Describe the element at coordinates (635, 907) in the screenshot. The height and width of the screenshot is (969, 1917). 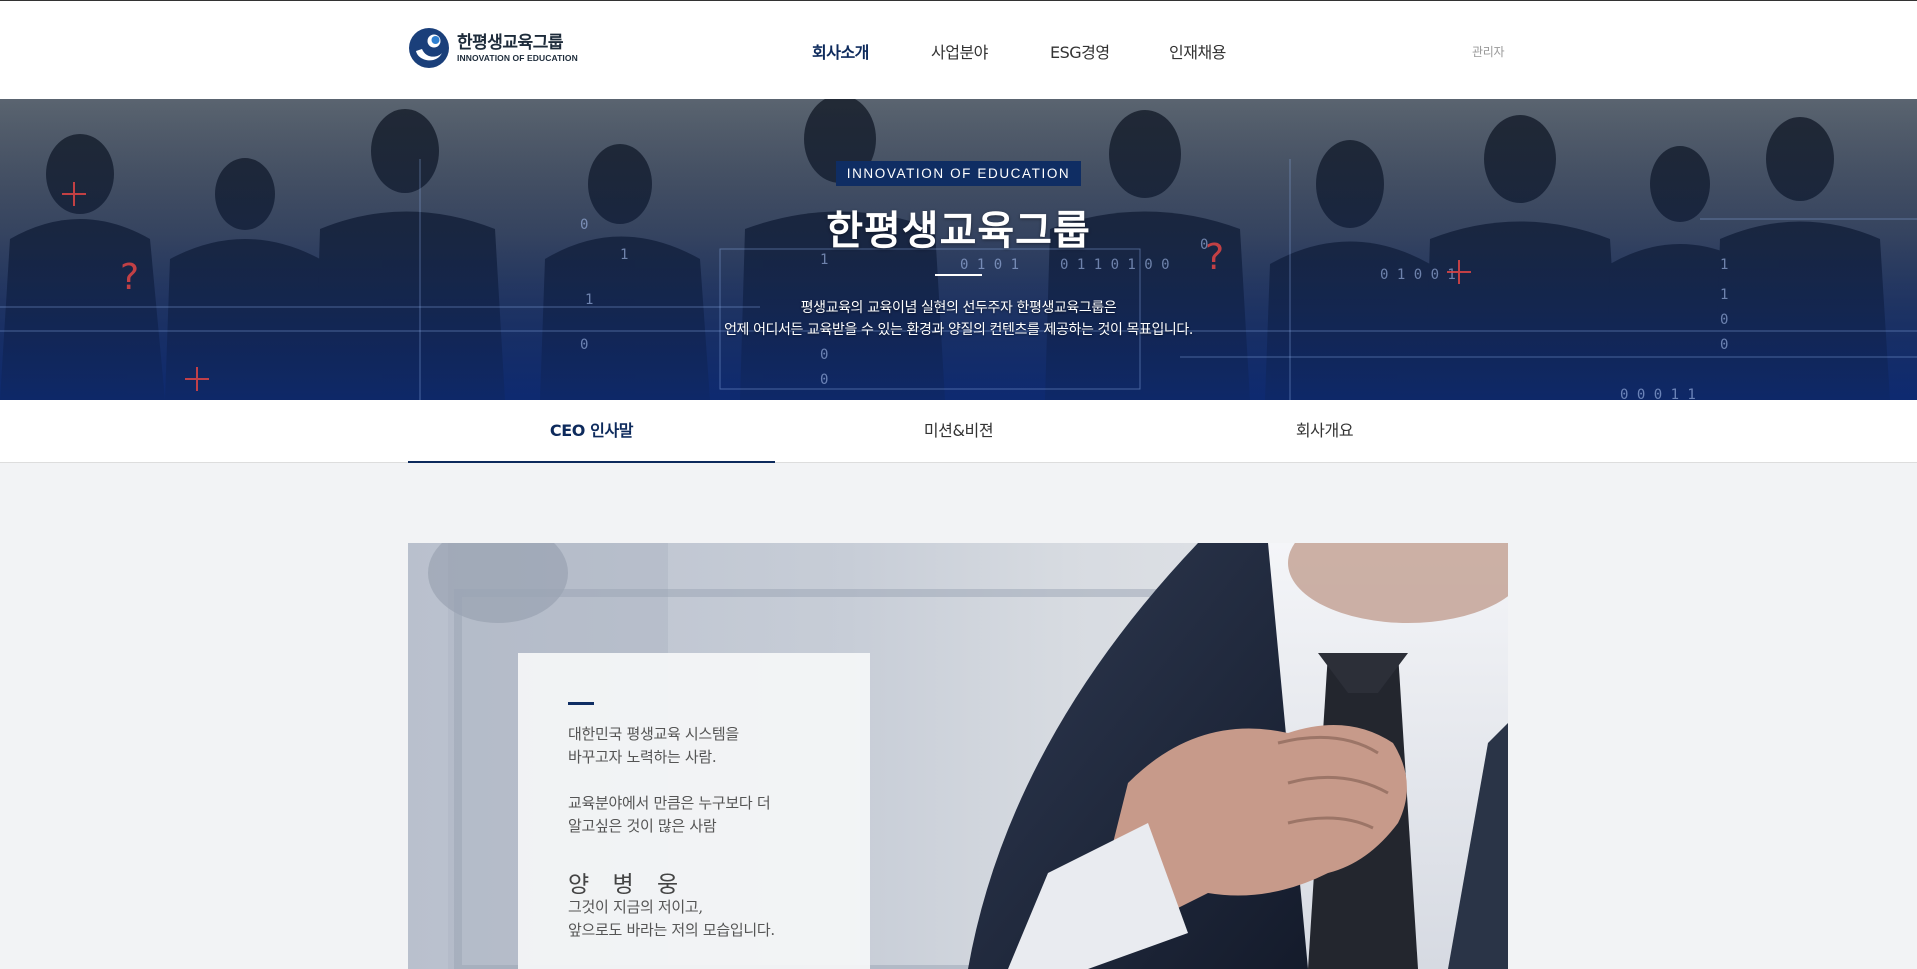
I see `ceo-message-line: 그것이 지금의 저이고,` at that location.